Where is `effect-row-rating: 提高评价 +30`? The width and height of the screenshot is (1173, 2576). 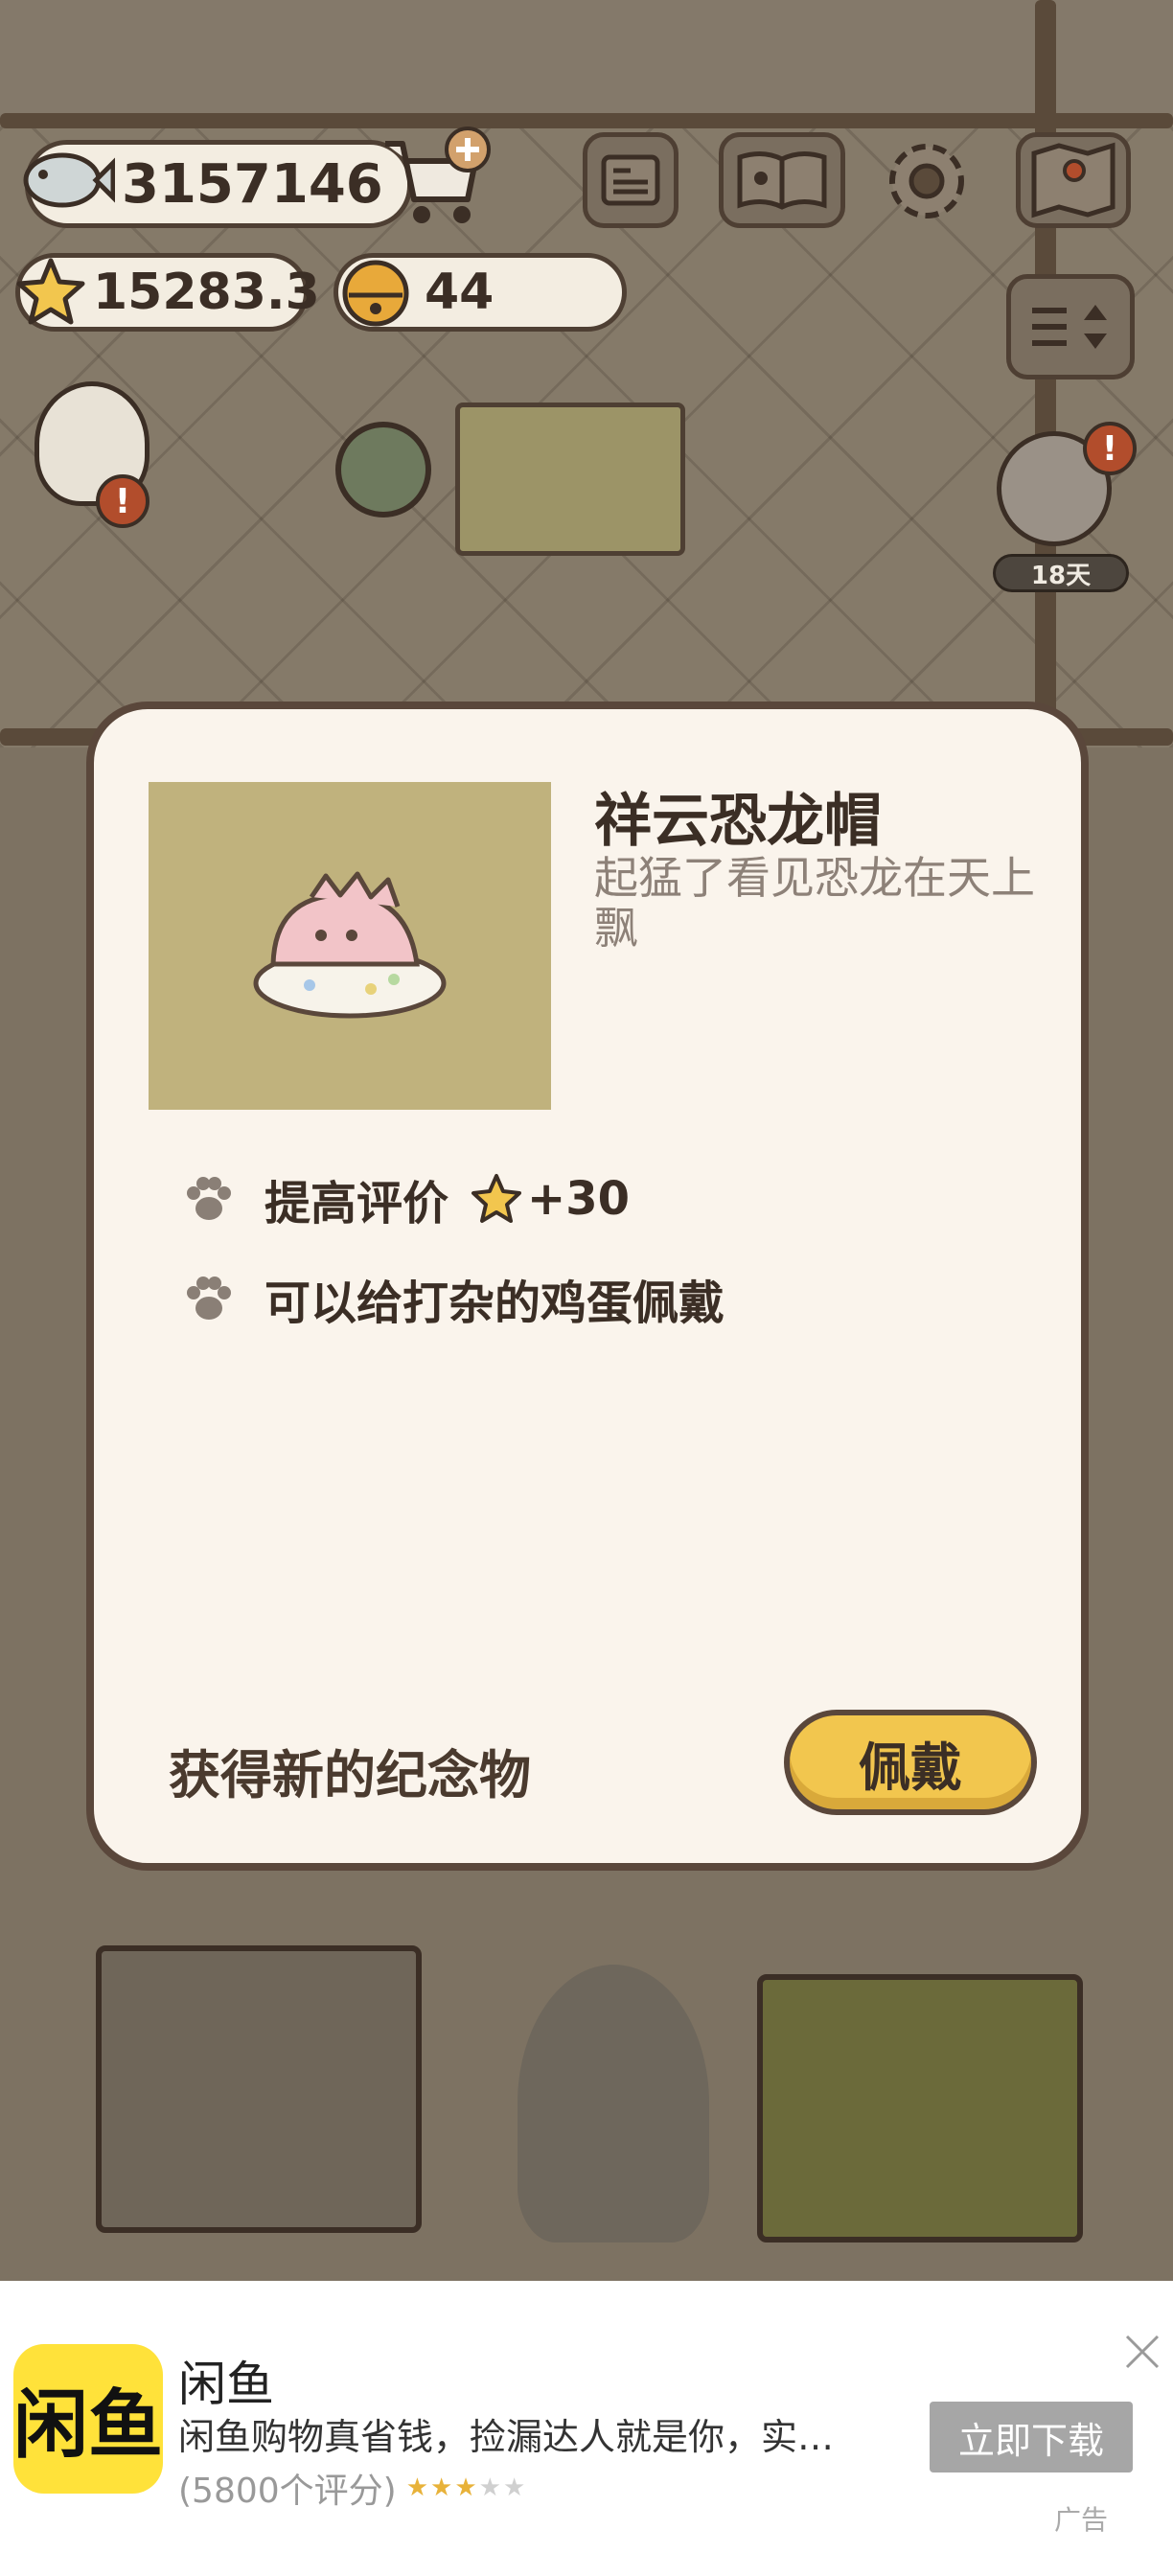 effect-row-rating: 提高评价 +30 is located at coordinates (405, 1198).